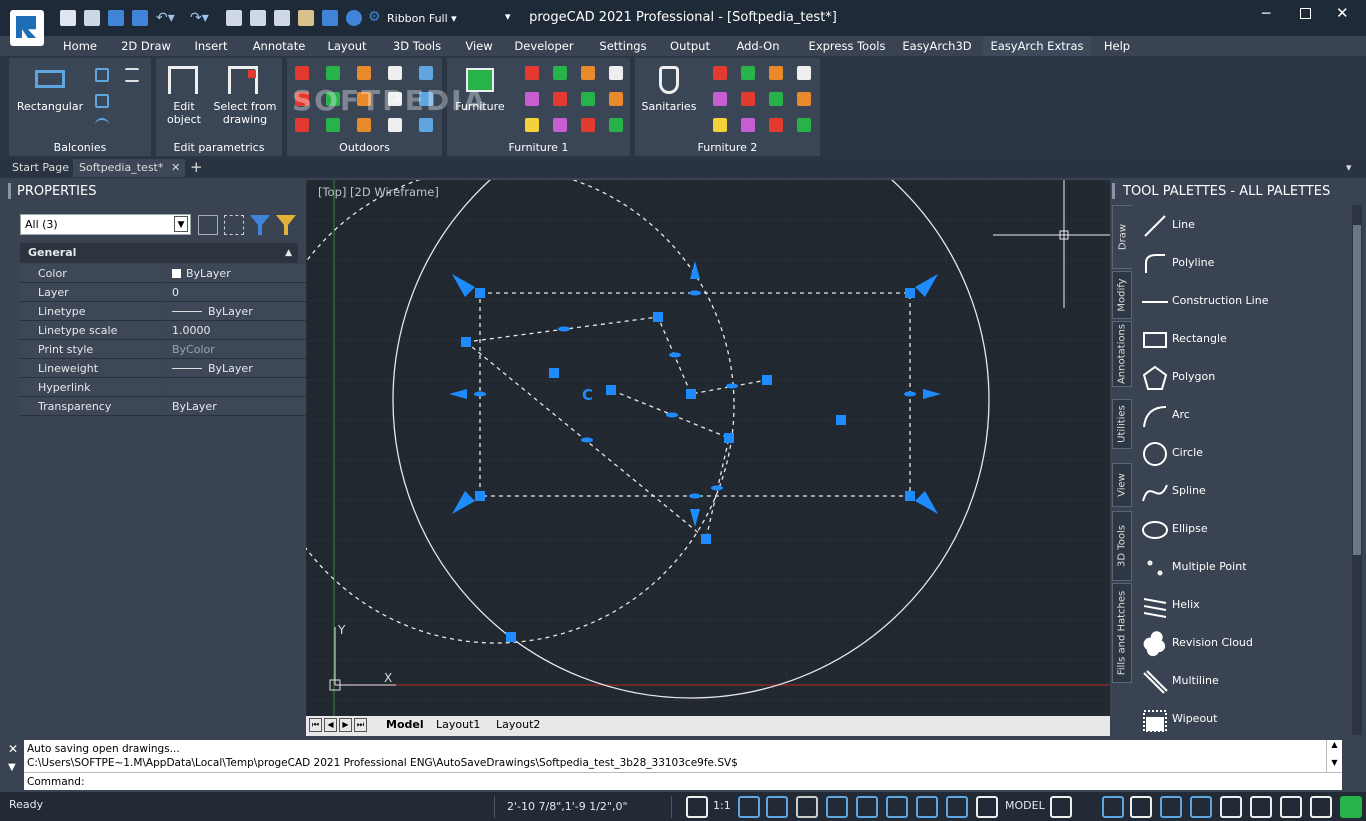 This screenshot has height=821, width=1366. Describe the element at coordinates (159, 253) in the screenshot. I see `general-section-header: General ▲` at that location.